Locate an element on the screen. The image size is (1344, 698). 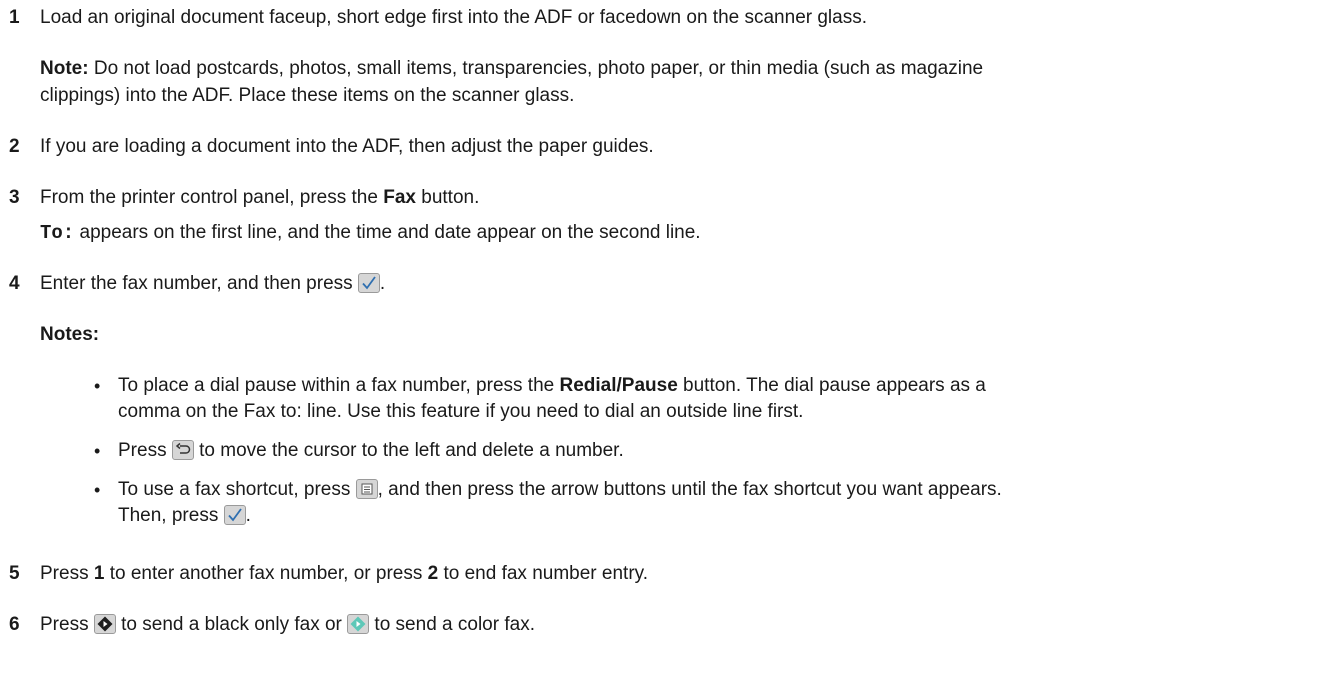
step-5-text-a: Press is located at coordinates (67, 573).